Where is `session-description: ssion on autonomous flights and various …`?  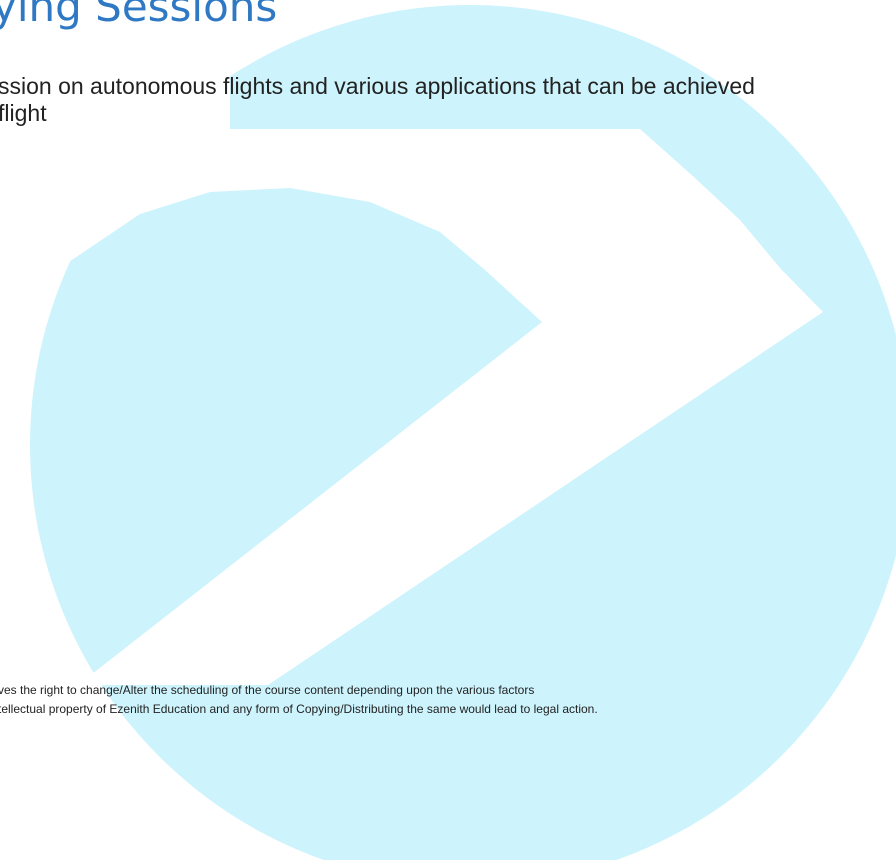
session-description: ssion on autonomous flights and various … is located at coordinates (377, 100).